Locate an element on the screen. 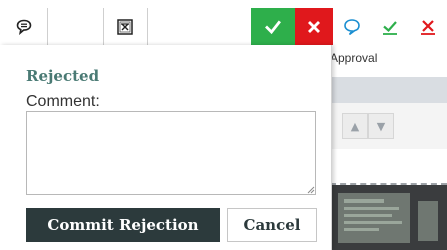 This screenshot has height=250, width=447. comment-button is located at coordinates (24, 26).